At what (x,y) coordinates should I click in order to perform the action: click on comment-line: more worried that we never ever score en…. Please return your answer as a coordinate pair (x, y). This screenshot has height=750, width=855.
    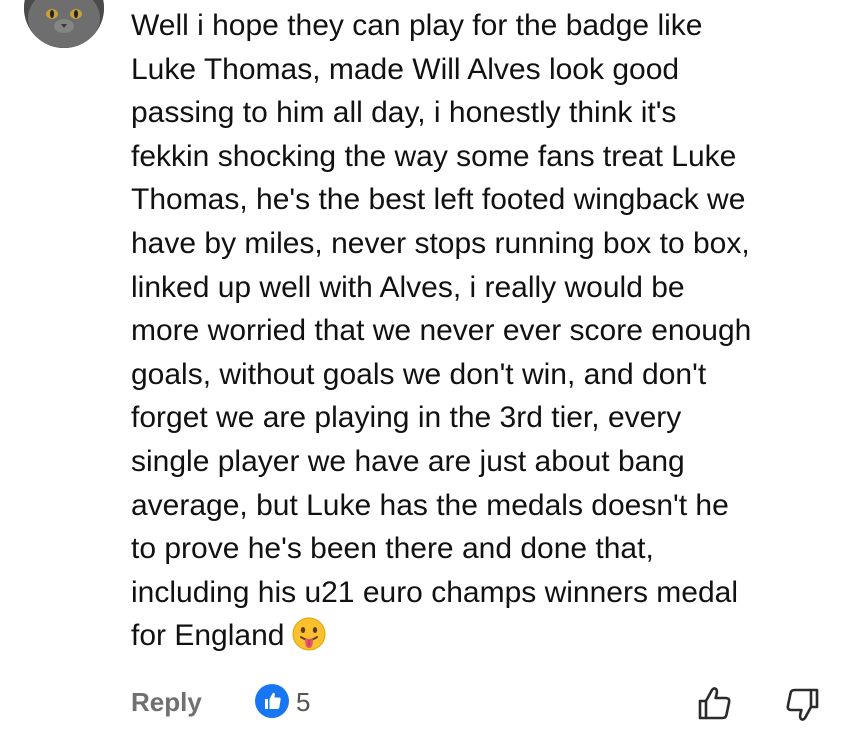
    Looking at the image, I should click on (441, 331).